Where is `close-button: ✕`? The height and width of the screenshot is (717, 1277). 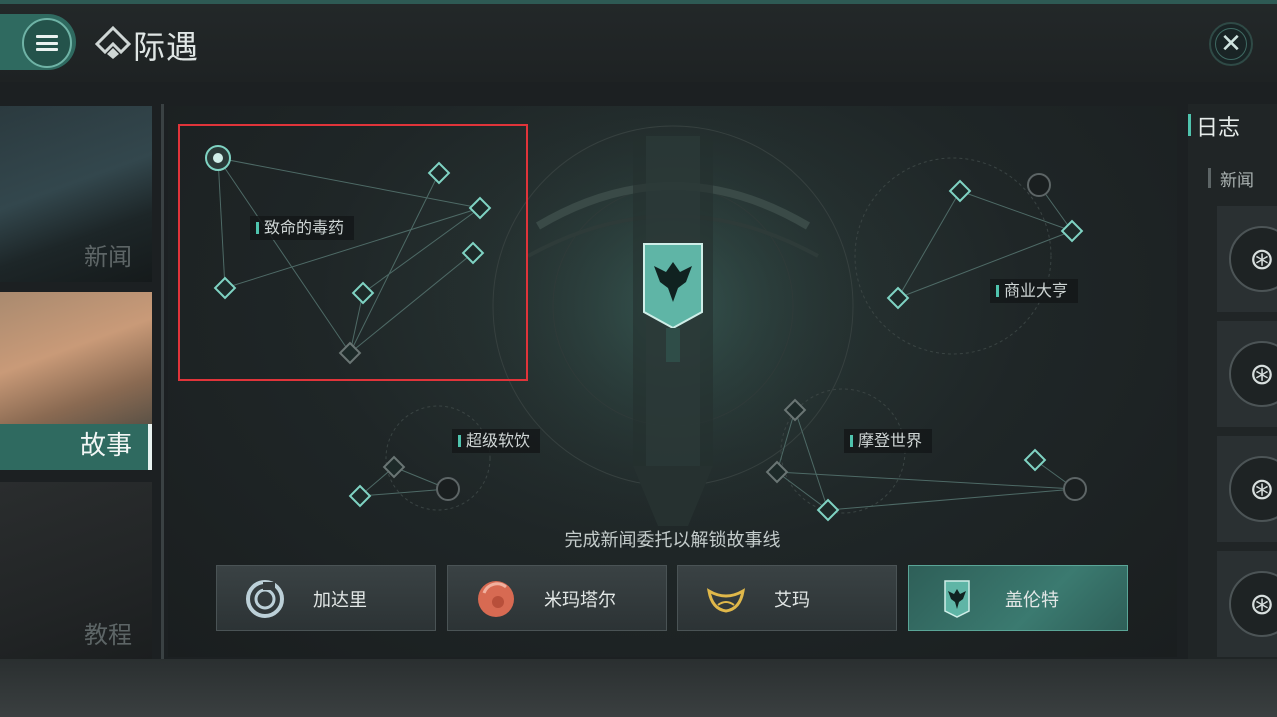
close-button: ✕ is located at coordinates (1231, 44).